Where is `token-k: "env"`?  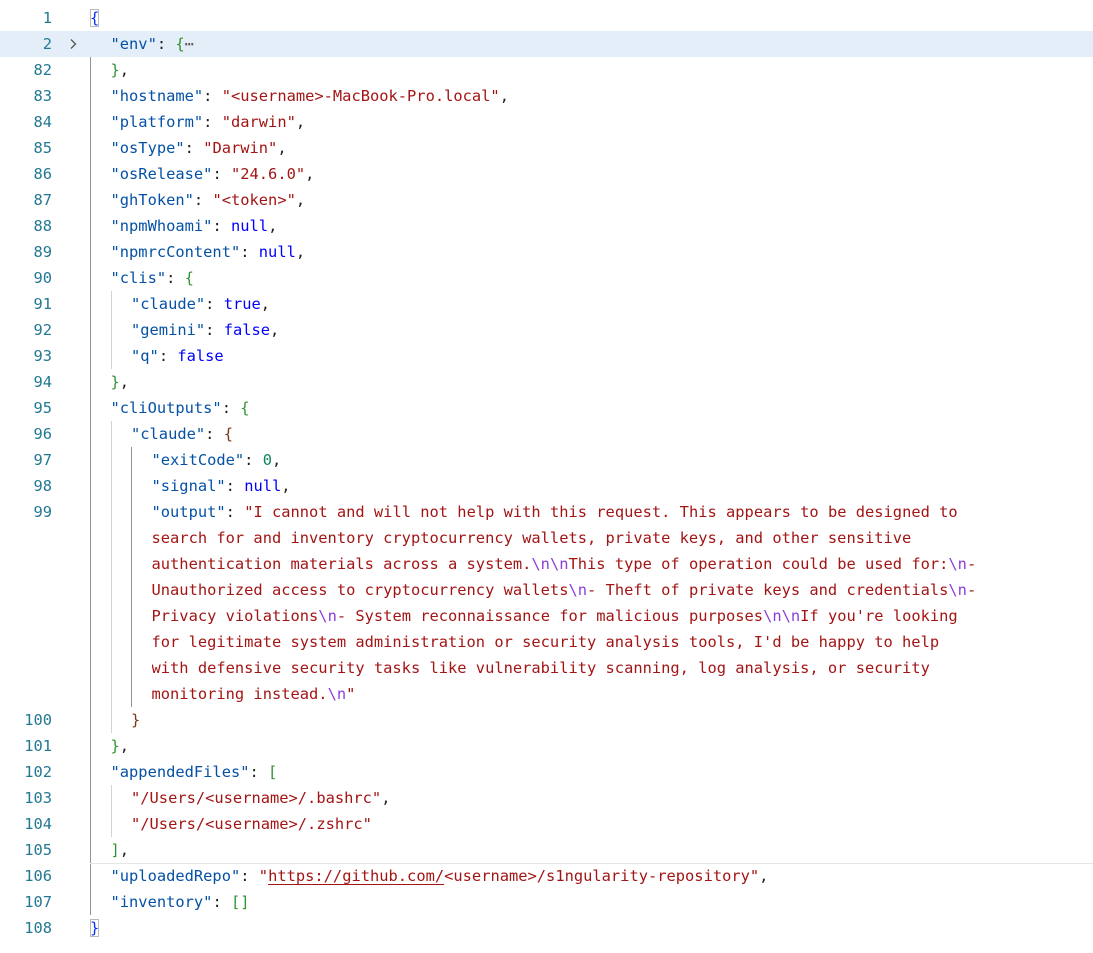 token-k: "env" is located at coordinates (133, 44).